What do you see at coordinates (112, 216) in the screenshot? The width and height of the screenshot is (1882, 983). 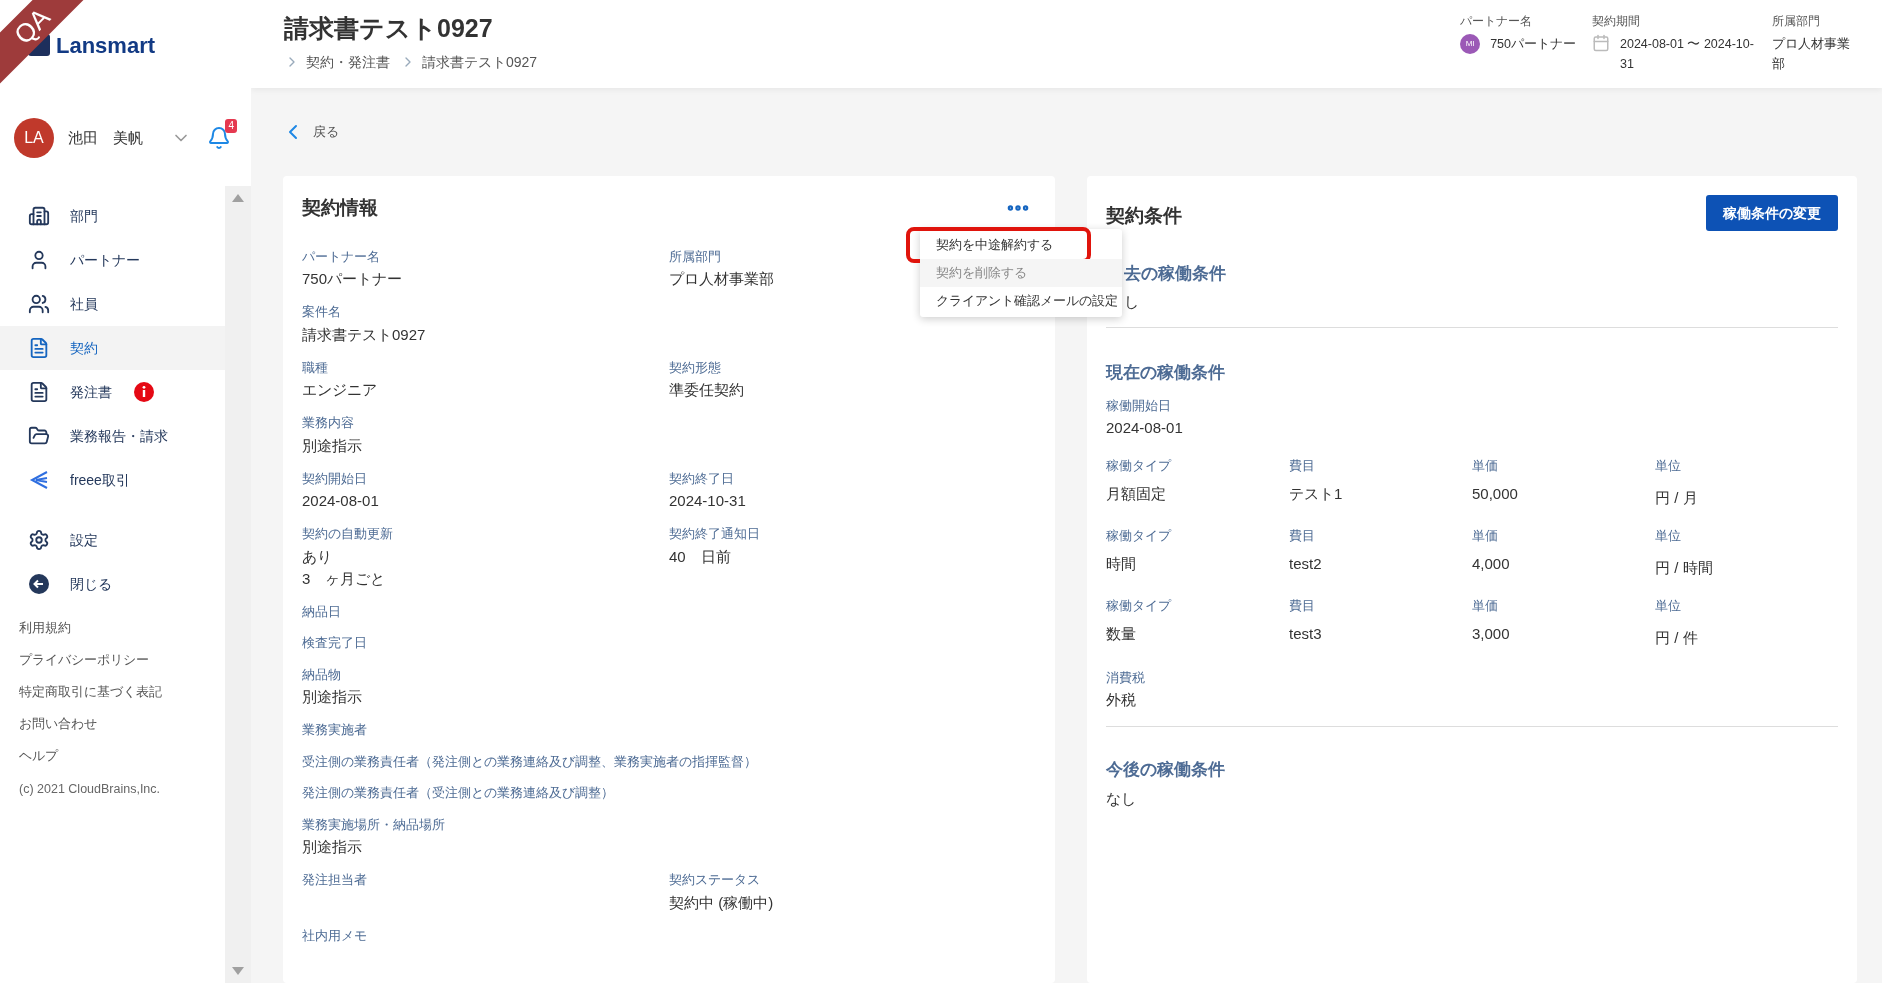 I see `sidebar-item: 部門` at bounding box center [112, 216].